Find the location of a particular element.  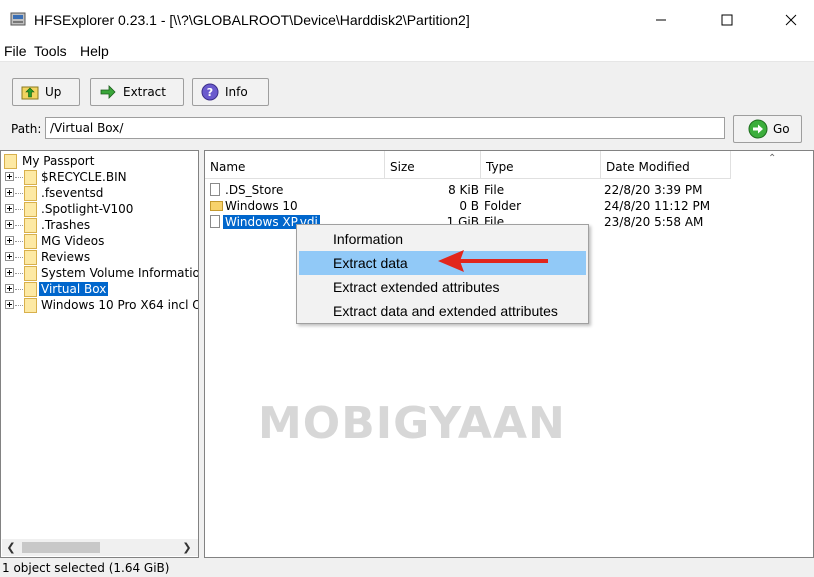

status-text: 1 object selected (1.64 GiB) is located at coordinates (86, 568).